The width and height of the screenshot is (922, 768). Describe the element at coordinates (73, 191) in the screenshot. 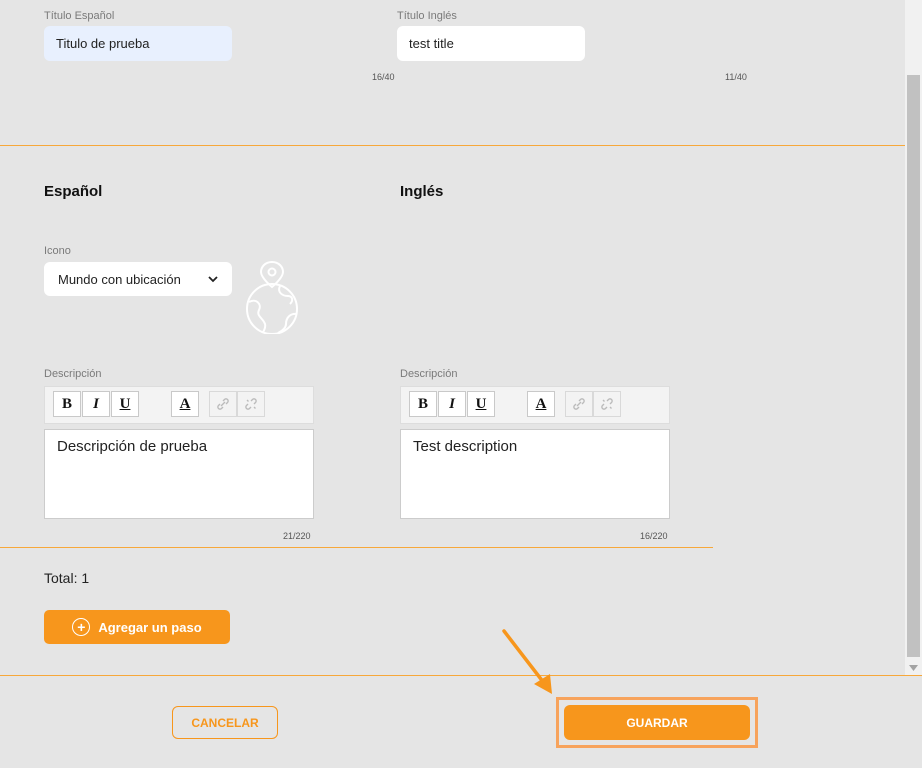

I see `spanish-heading: Español` at that location.